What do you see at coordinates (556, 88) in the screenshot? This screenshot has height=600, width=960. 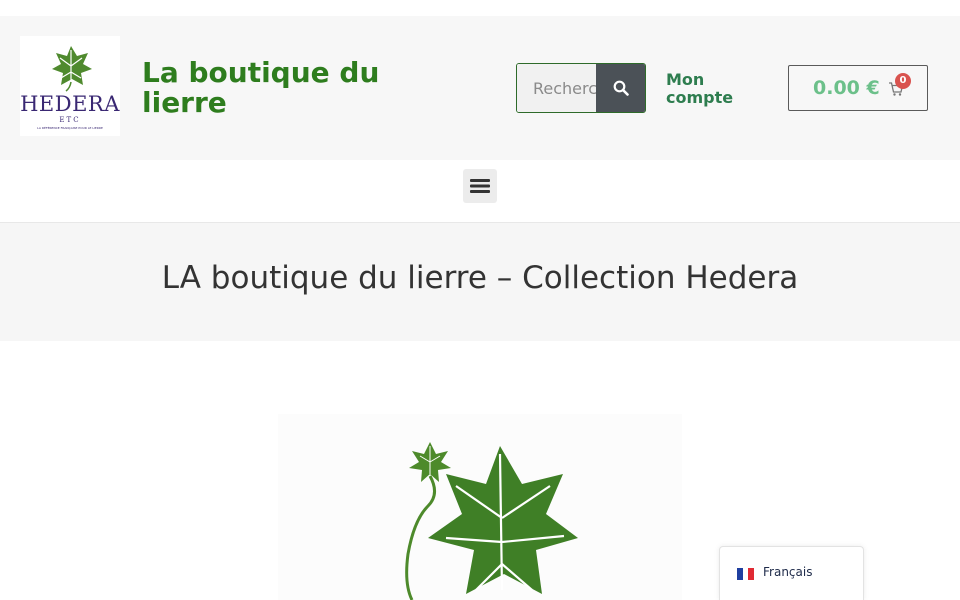 I see `search-input` at bounding box center [556, 88].